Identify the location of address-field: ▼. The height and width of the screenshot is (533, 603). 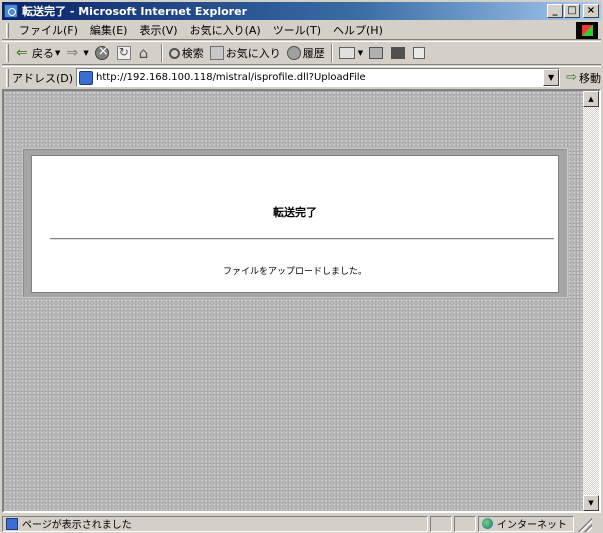
(318, 77).